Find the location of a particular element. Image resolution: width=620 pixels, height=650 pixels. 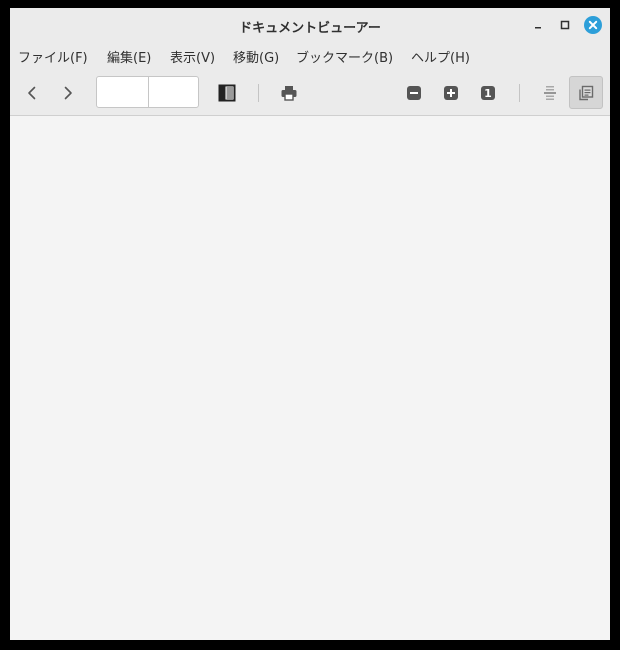

sidebar-icon is located at coordinates (227, 93).